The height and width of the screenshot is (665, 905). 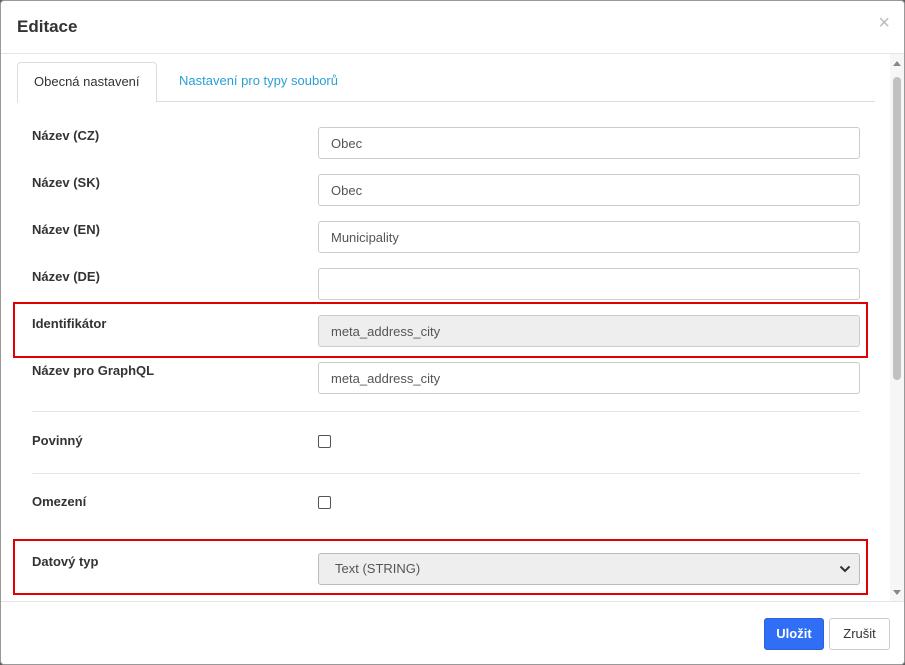 I want to click on identifier-input, so click(x=589, y=331).